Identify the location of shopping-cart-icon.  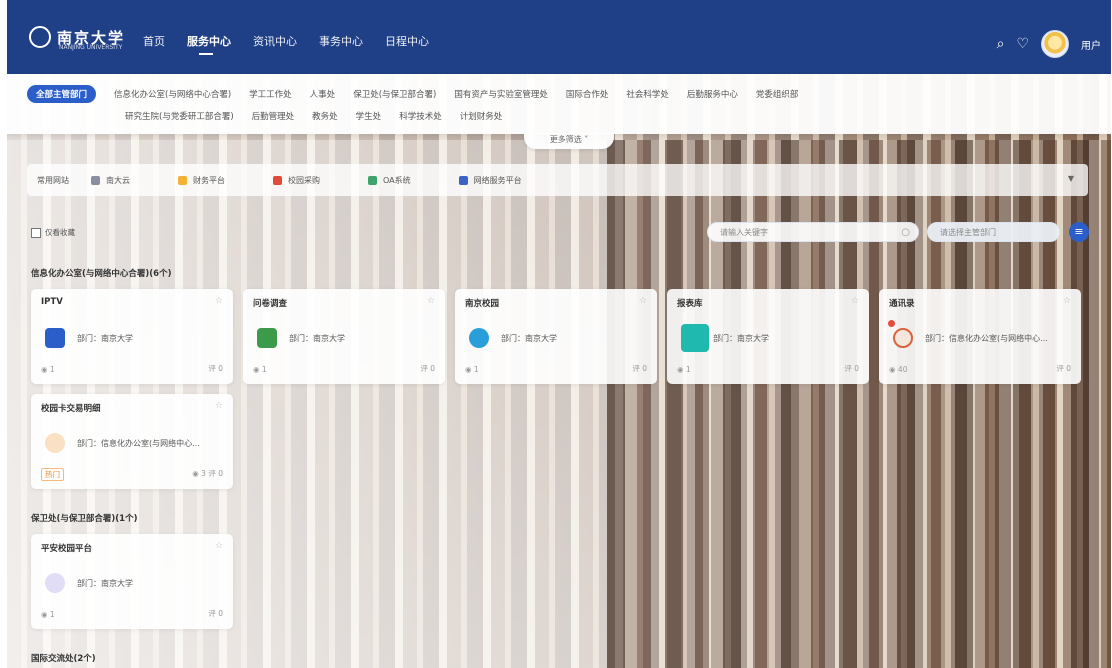
(55, 443).